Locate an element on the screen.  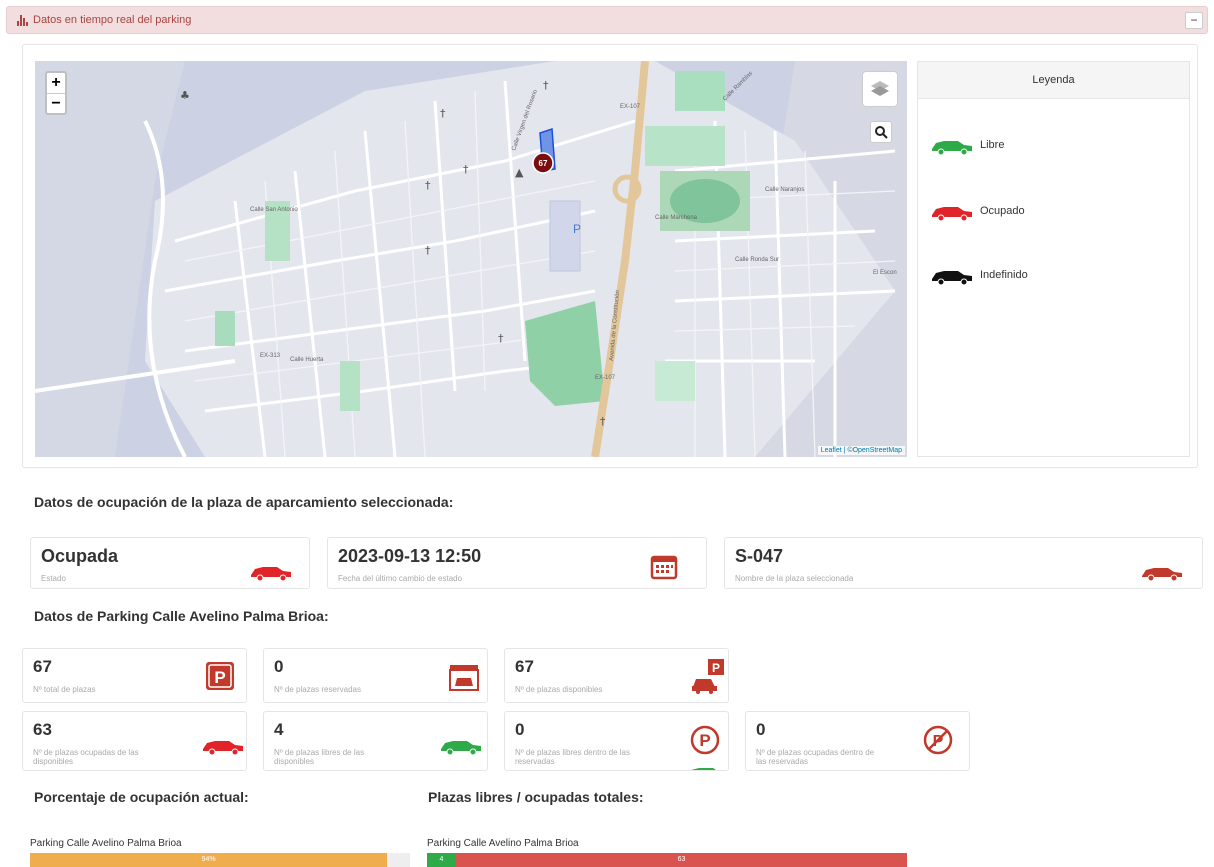
status-card: Ocupada Estado is located at coordinates (170, 563).